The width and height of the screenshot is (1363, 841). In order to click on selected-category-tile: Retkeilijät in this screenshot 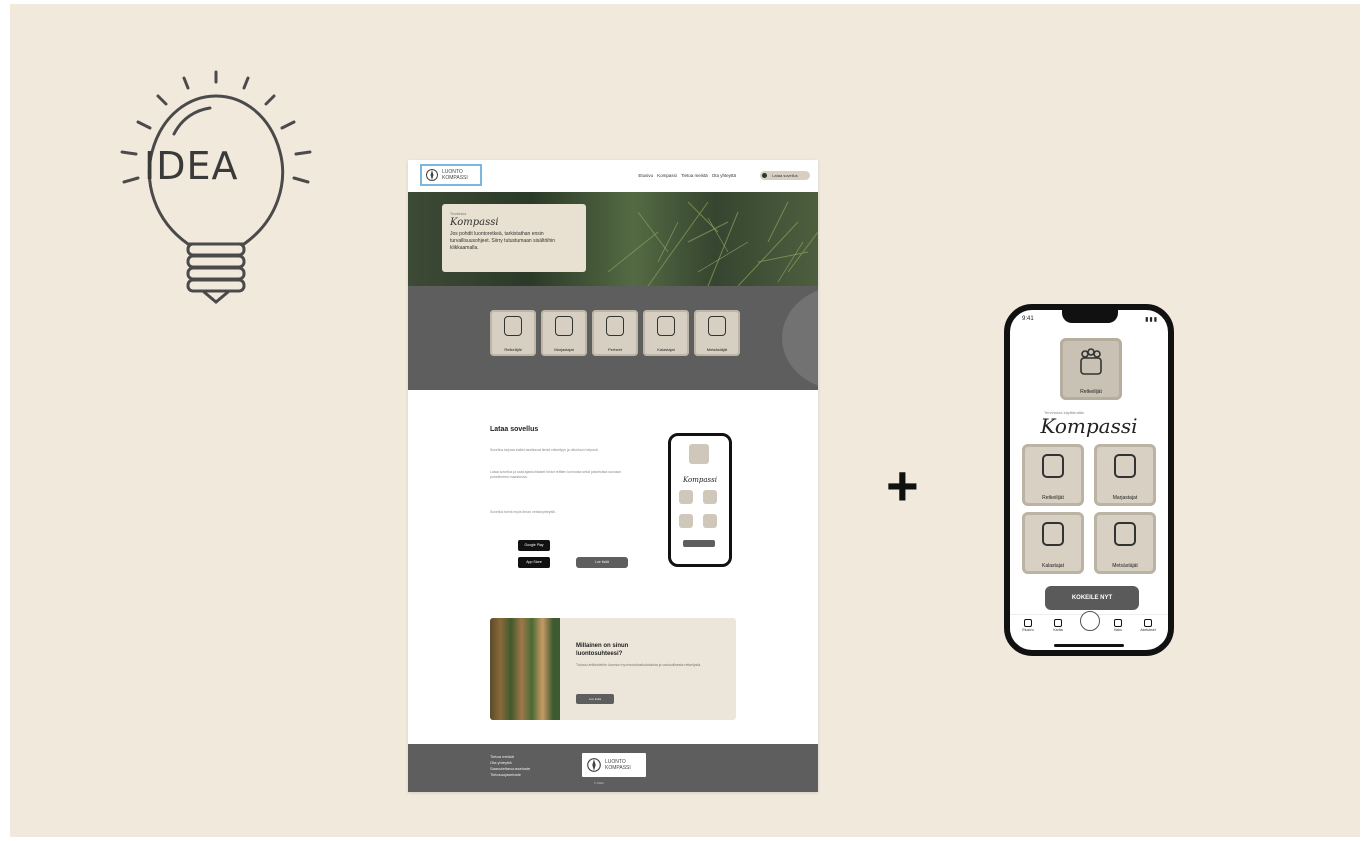, I will do `click(1091, 369)`.